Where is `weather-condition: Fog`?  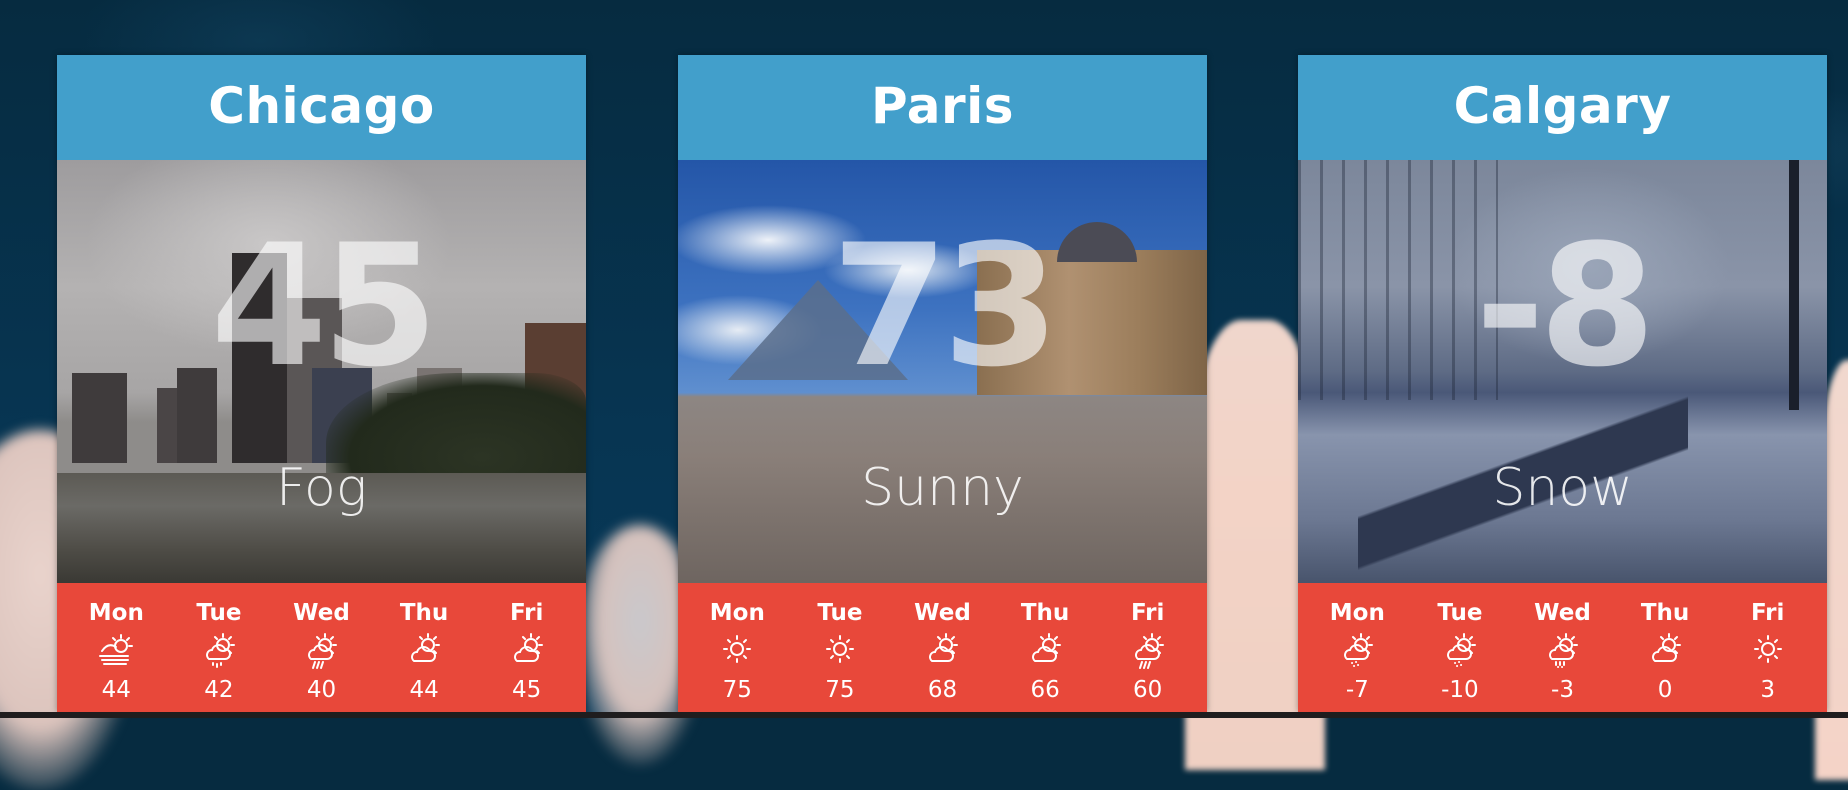 weather-condition: Fog is located at coordinates (321, 488).